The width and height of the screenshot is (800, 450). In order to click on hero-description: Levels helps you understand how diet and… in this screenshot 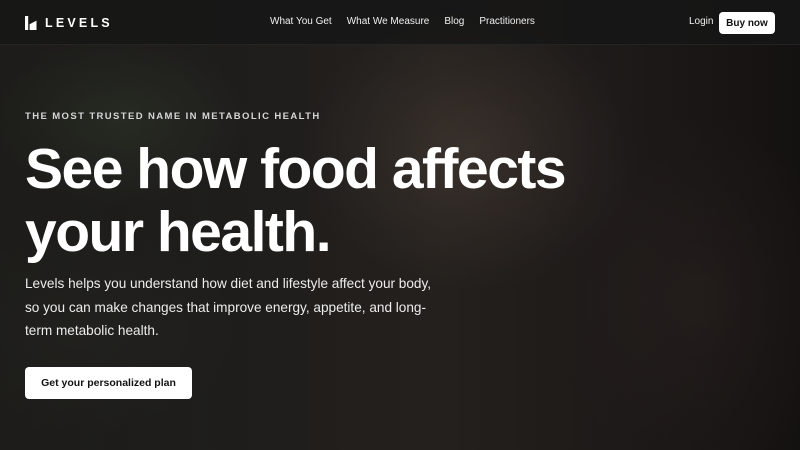, I will do `click(228, 307)`.